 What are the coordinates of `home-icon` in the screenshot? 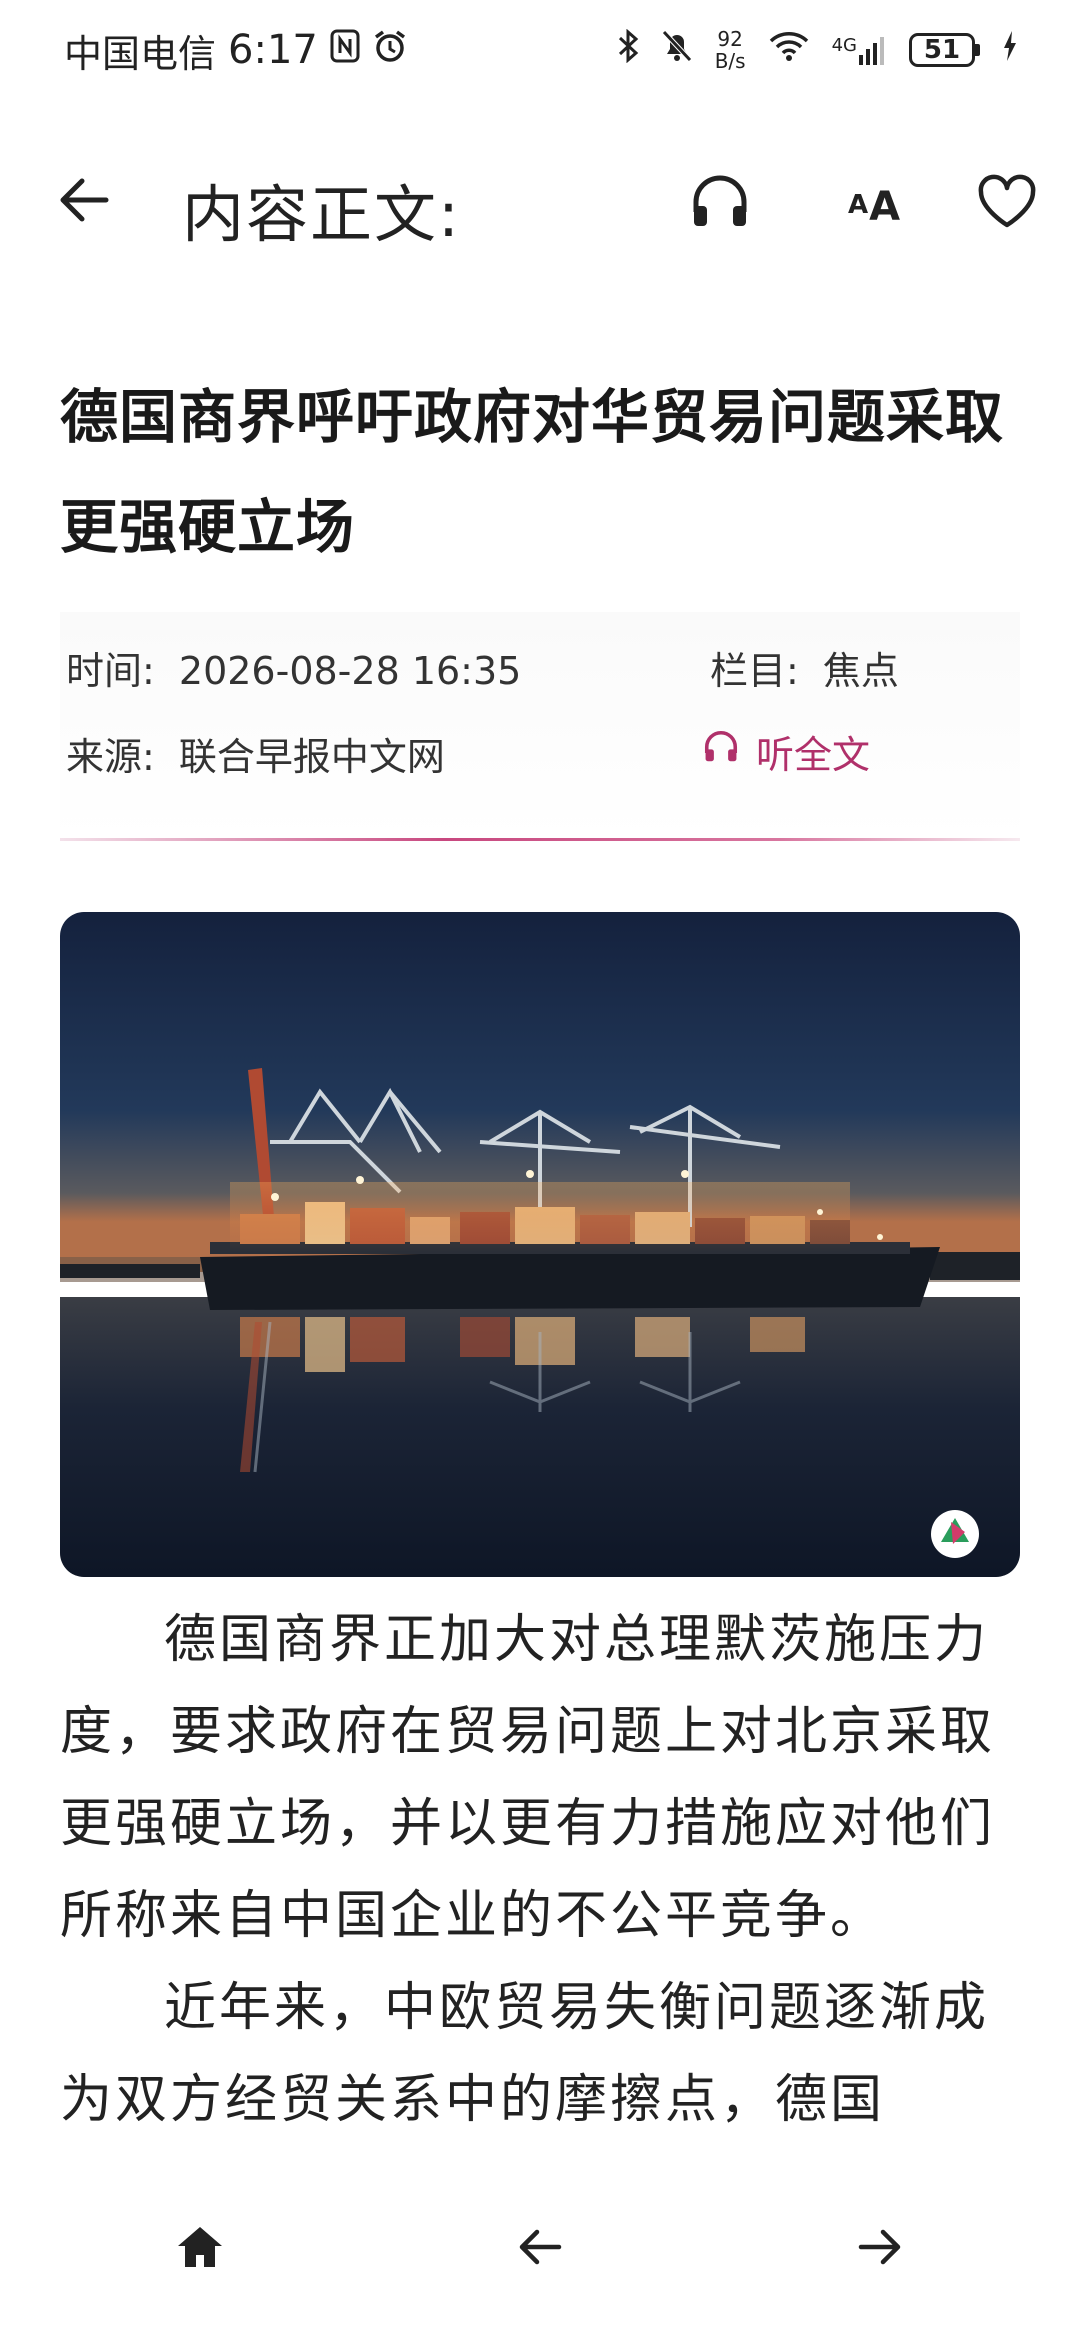 It's located at (200, 2249).